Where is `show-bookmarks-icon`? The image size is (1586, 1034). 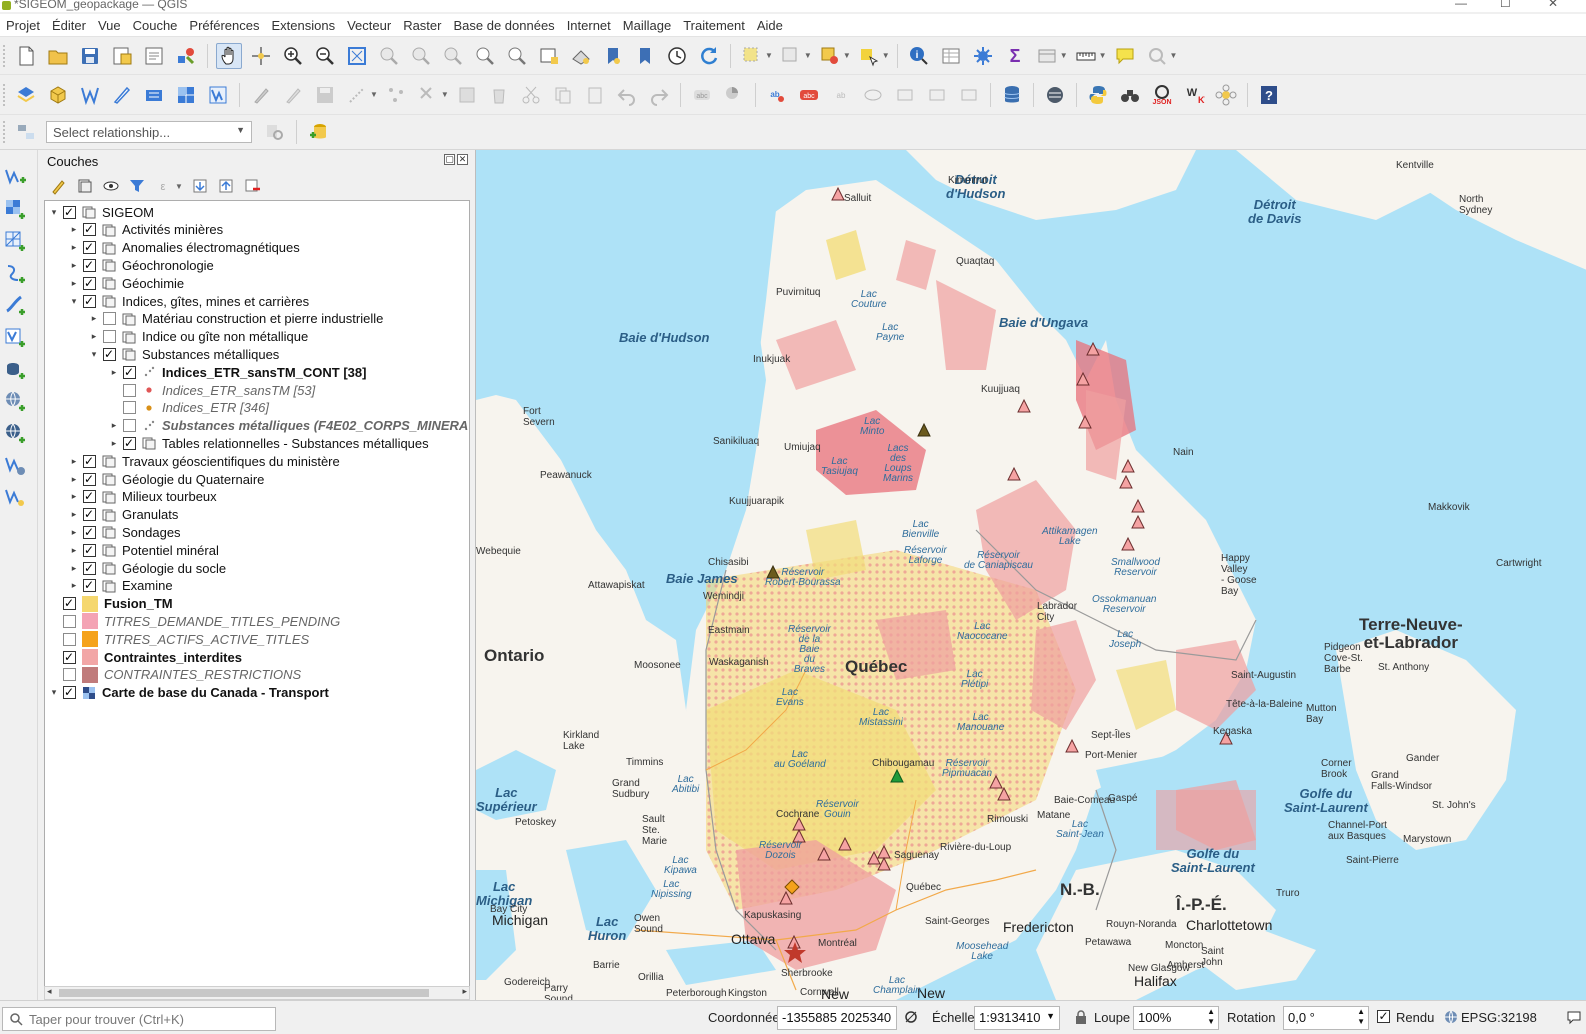 show-bookmarks-icon is located at coordinates (645, 56).